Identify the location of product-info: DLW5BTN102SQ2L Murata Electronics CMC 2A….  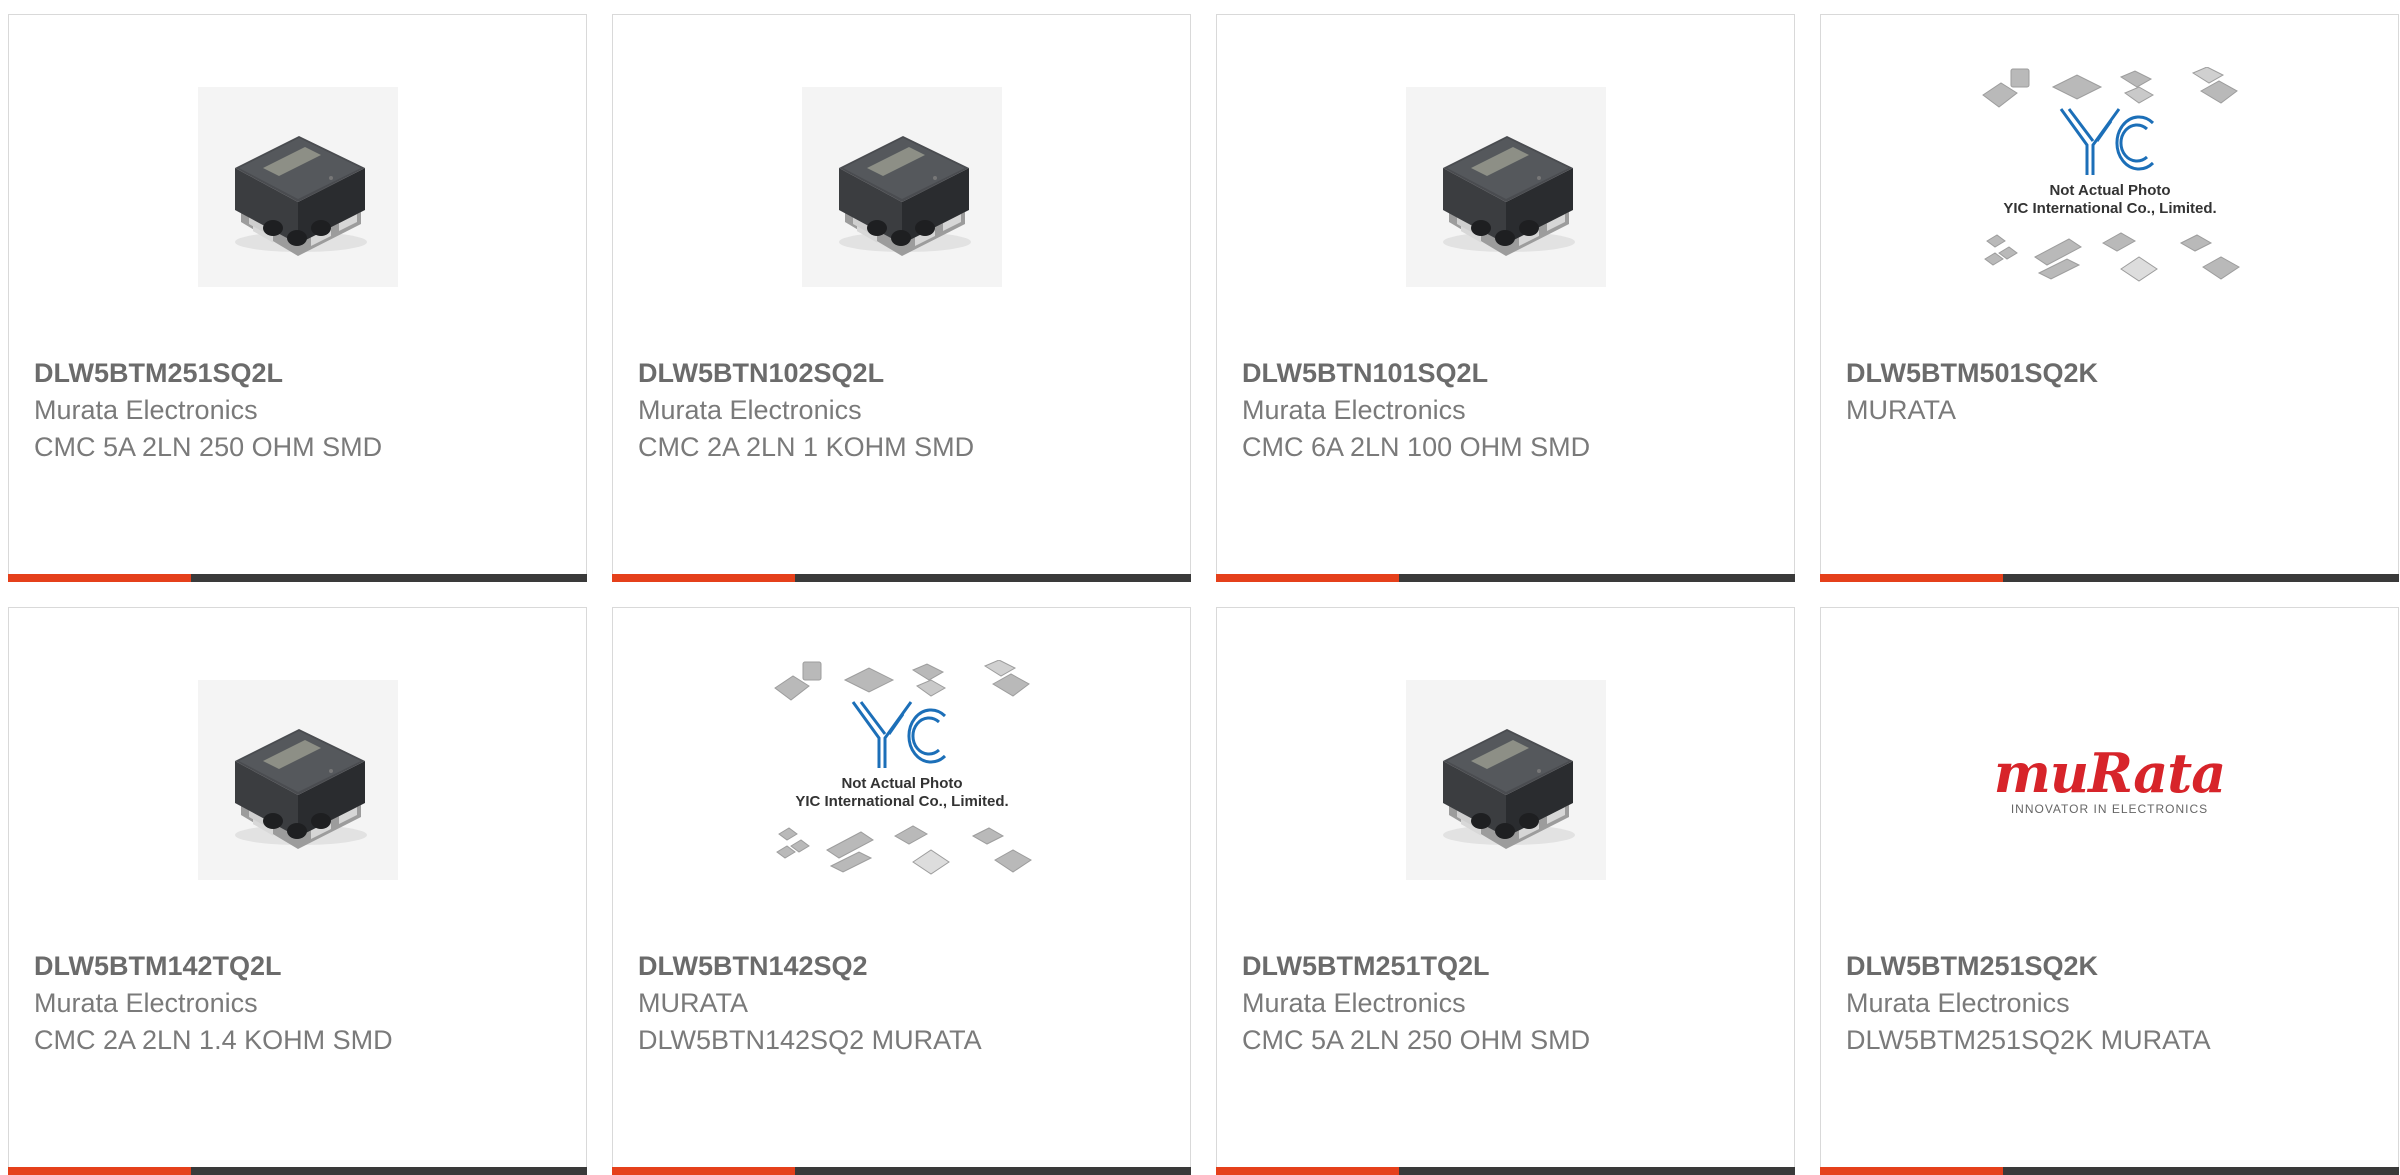
(904, 410).